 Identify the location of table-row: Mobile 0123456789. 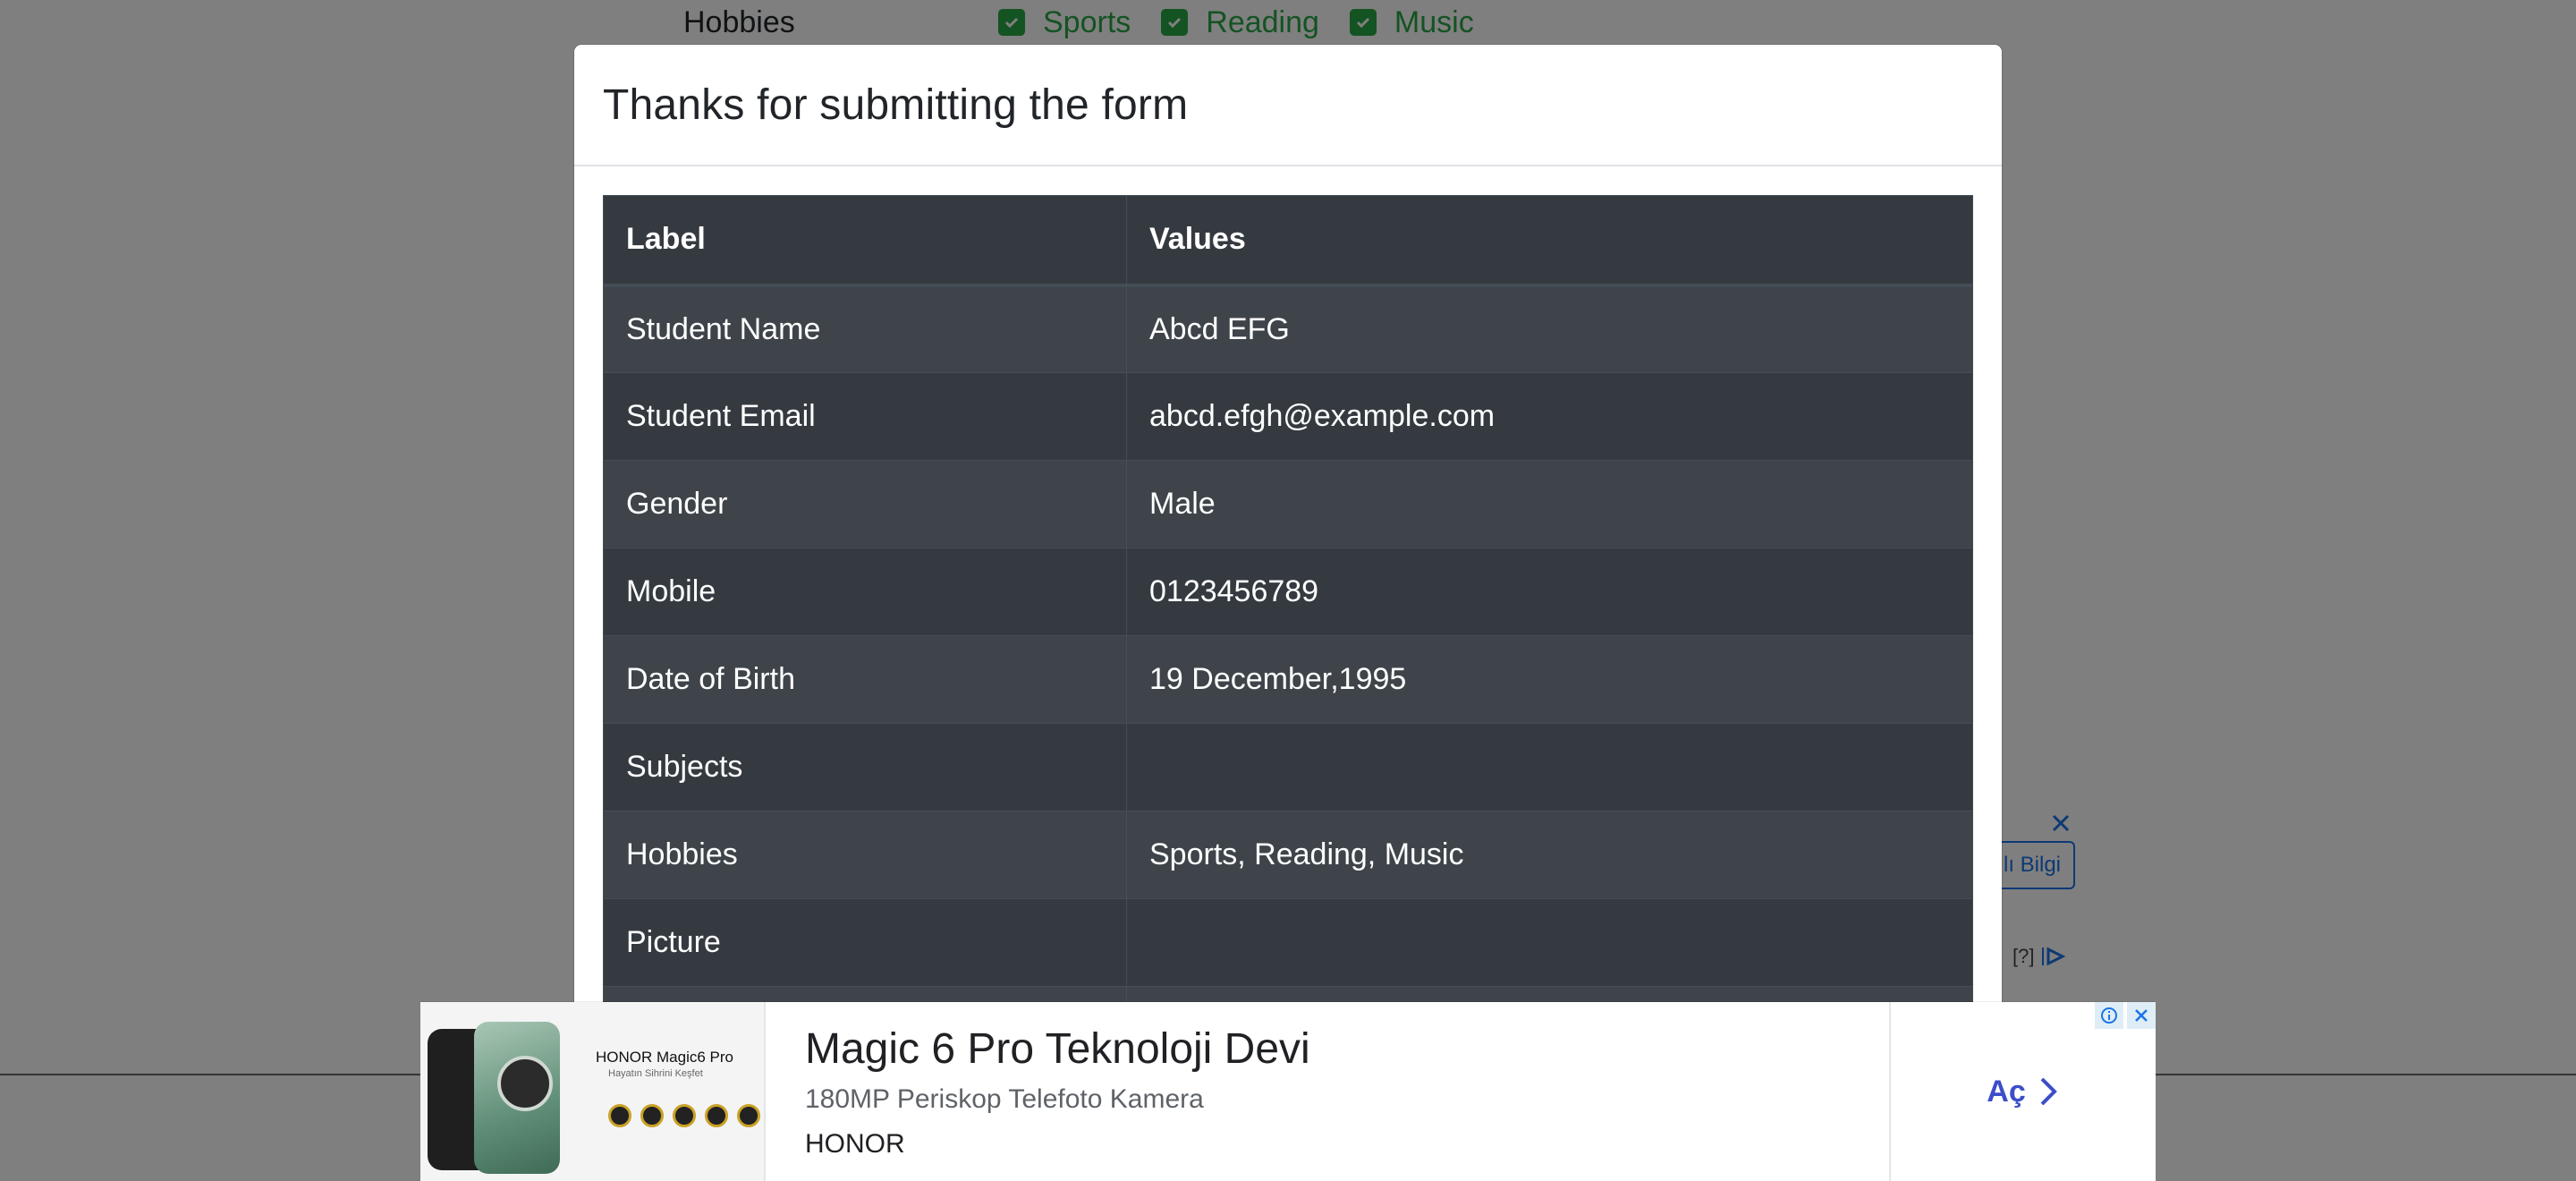
(1288, 592).